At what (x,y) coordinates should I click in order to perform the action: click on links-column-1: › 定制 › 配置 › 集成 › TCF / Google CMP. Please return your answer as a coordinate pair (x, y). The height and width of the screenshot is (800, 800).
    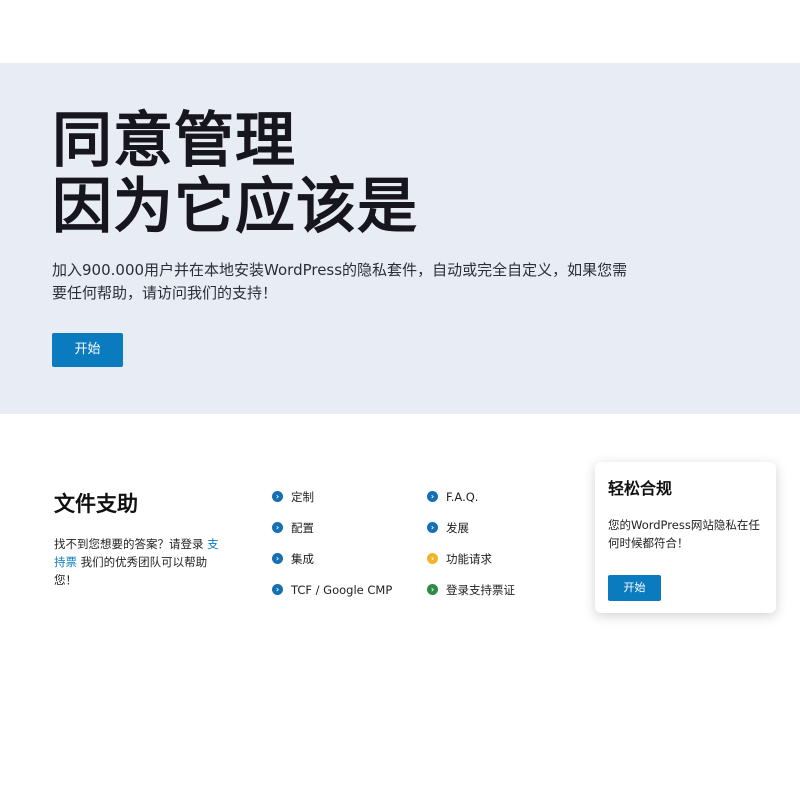
    Looking at the image, I should click on (332, 543).